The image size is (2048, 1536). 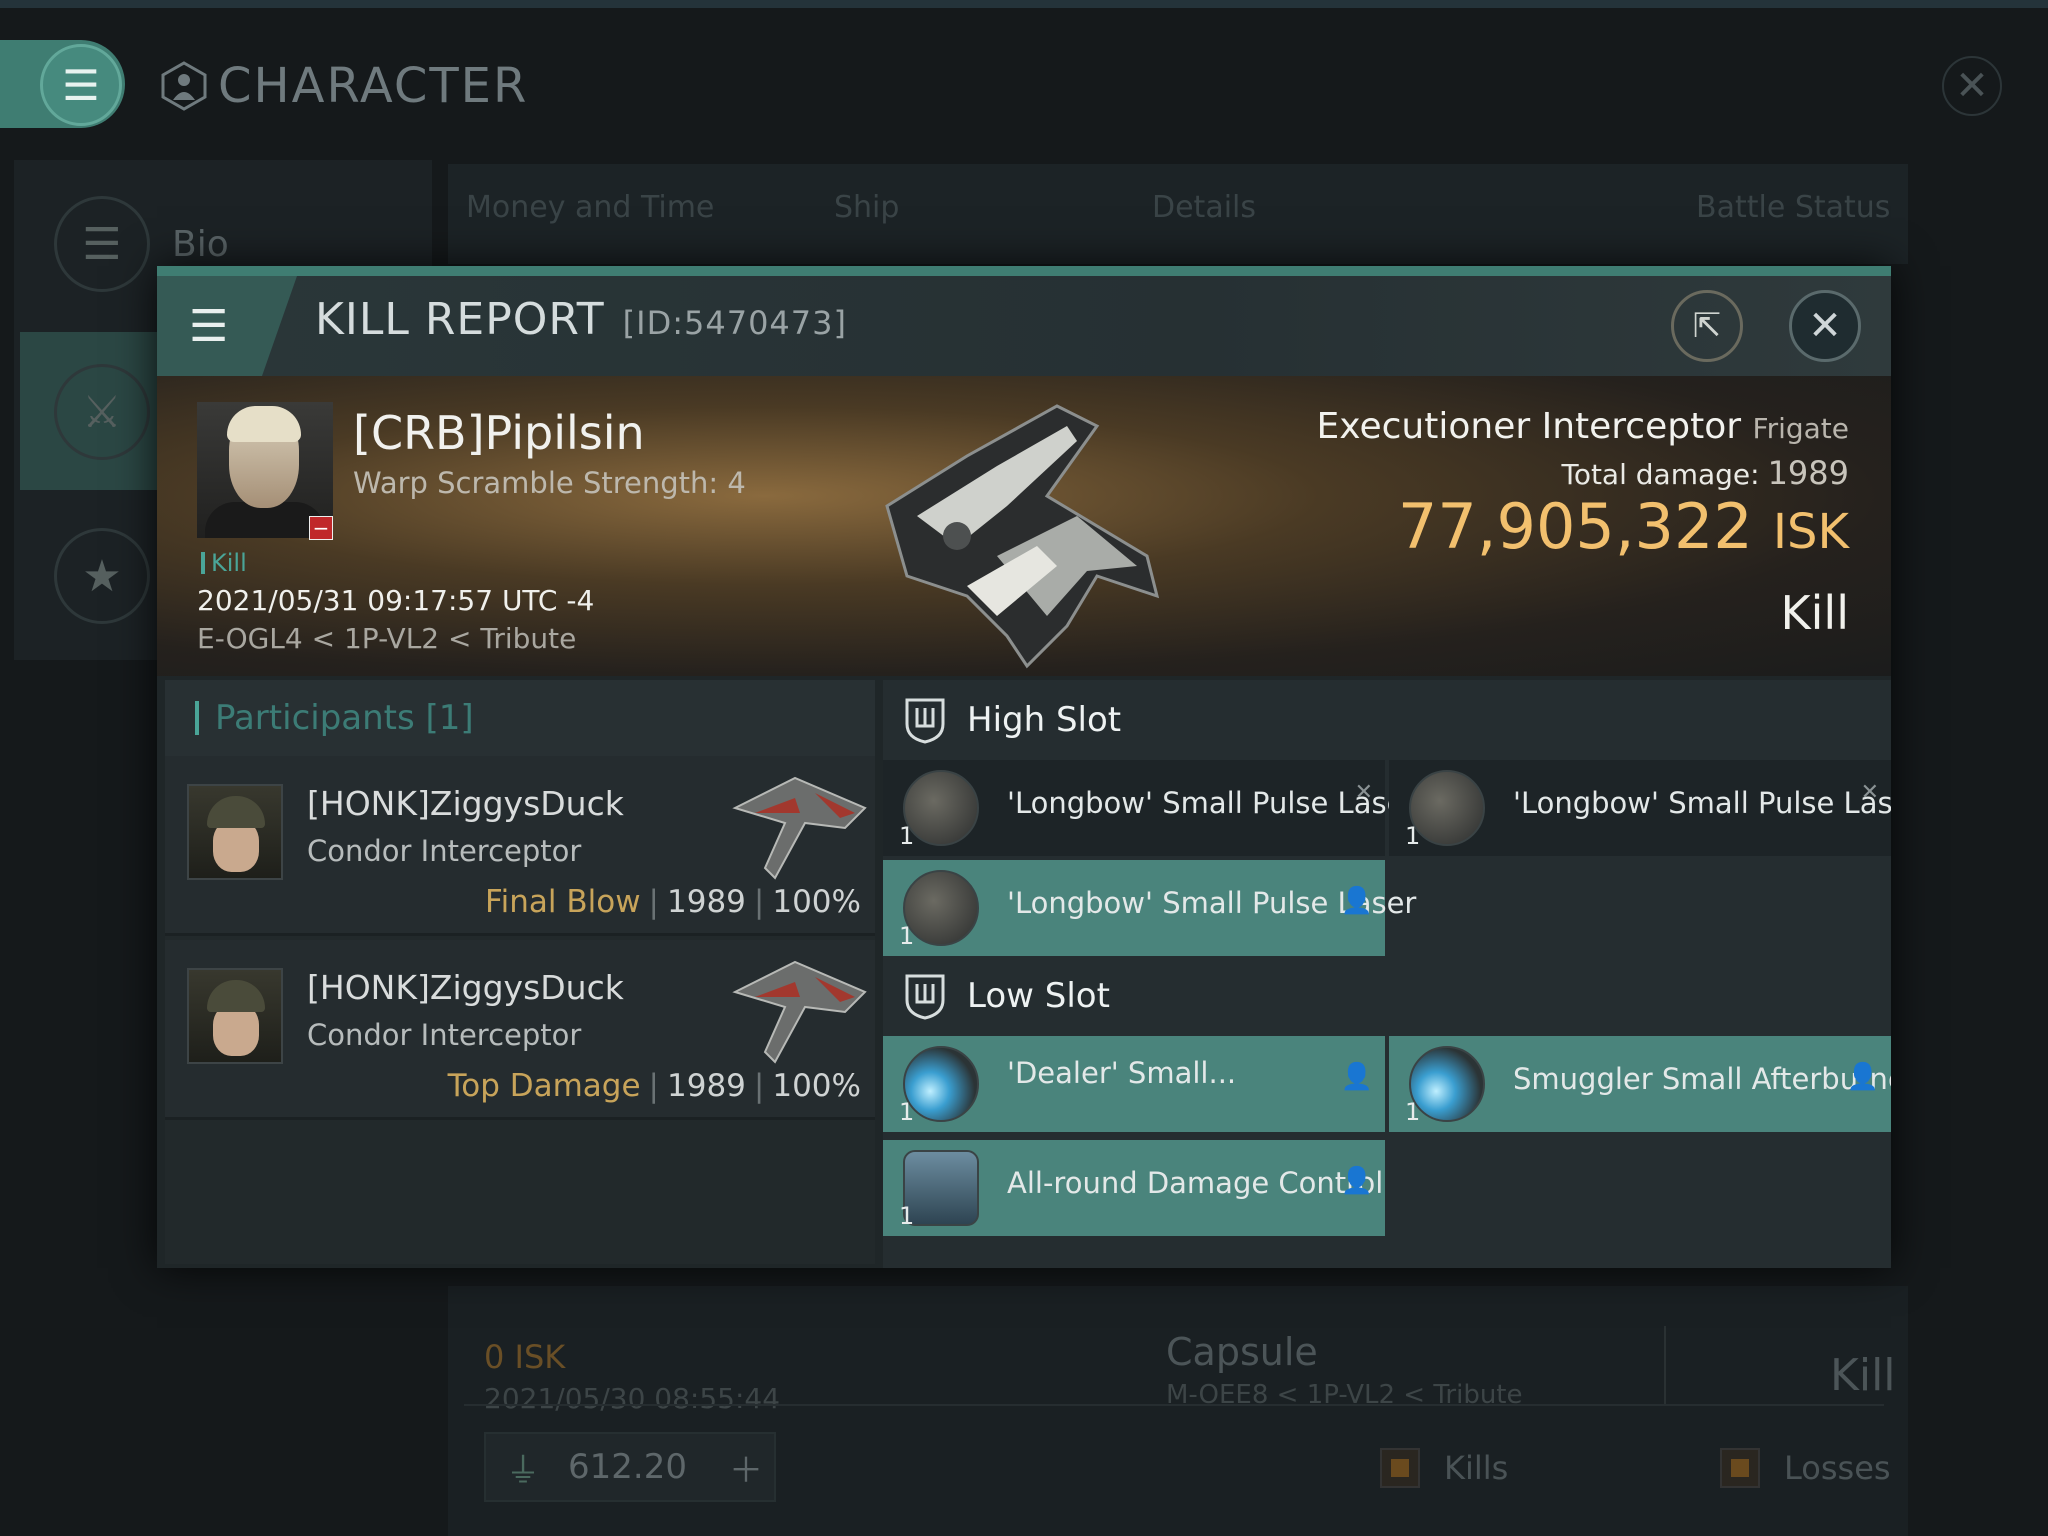 What do you see at coordinates (523, 1470) in the screenshot?
I see `plex-icon: ⏚` at bounding box center [523, 1470].